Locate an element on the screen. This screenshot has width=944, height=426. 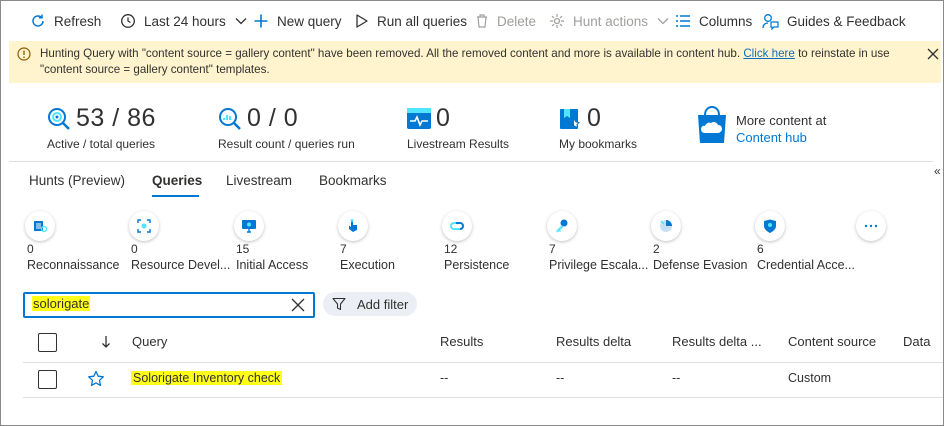
trash-icon is located at coordinates (482, 21).